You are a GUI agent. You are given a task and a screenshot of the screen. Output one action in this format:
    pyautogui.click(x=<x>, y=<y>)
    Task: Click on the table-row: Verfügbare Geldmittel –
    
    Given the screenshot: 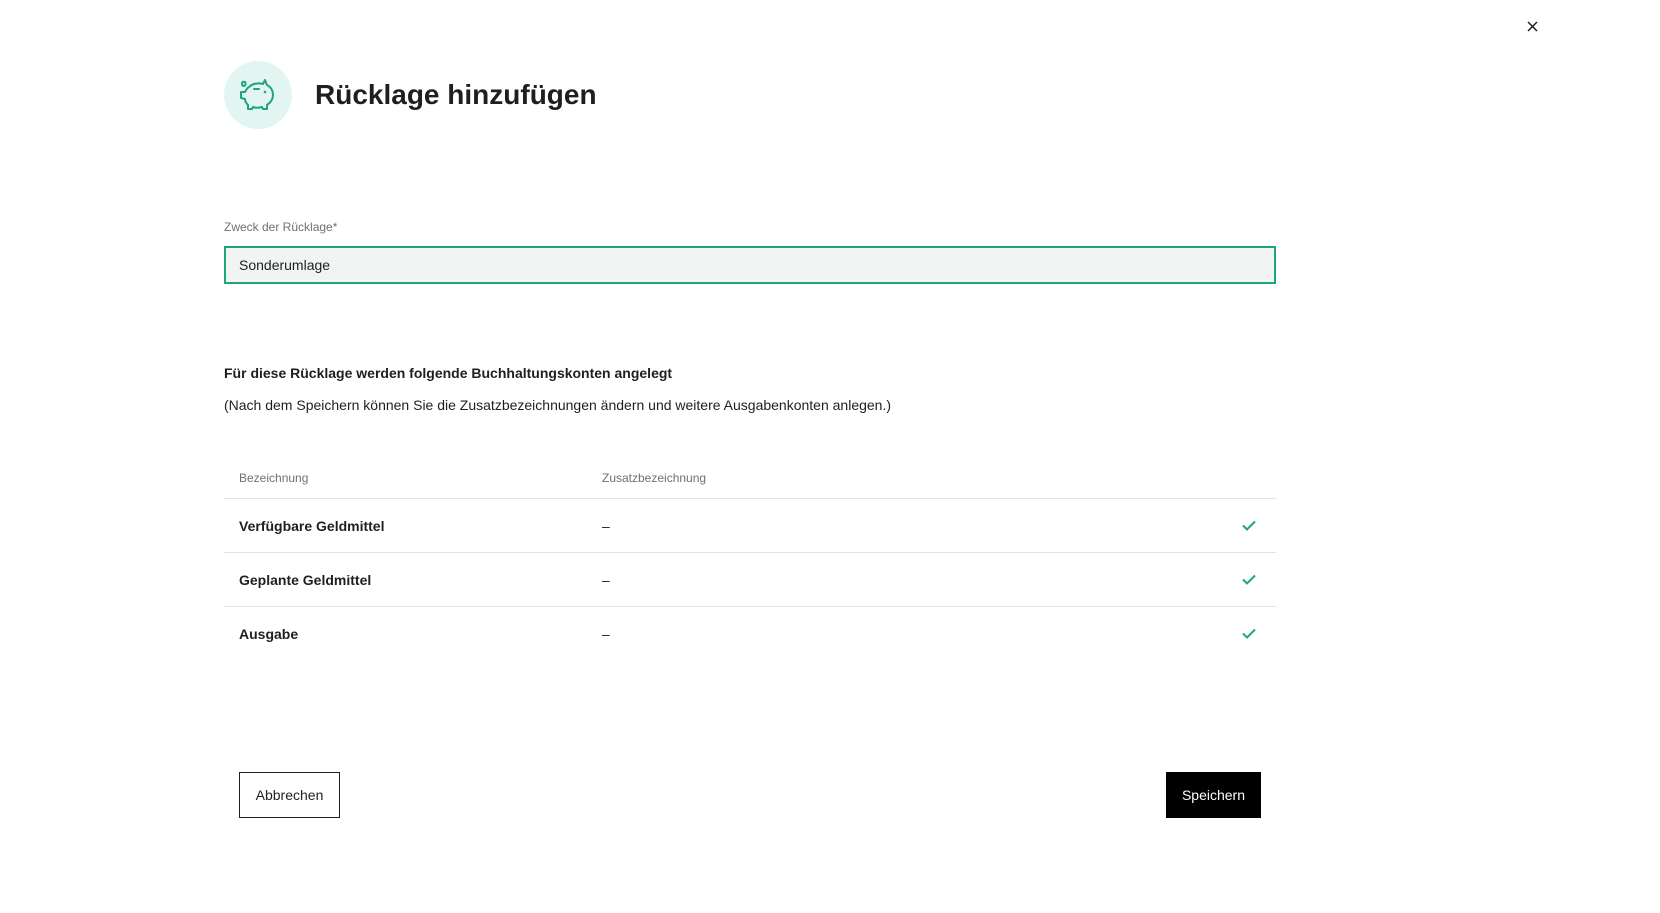 What is the action you would take?
    pyautogui.click(x=750, y=526)
    